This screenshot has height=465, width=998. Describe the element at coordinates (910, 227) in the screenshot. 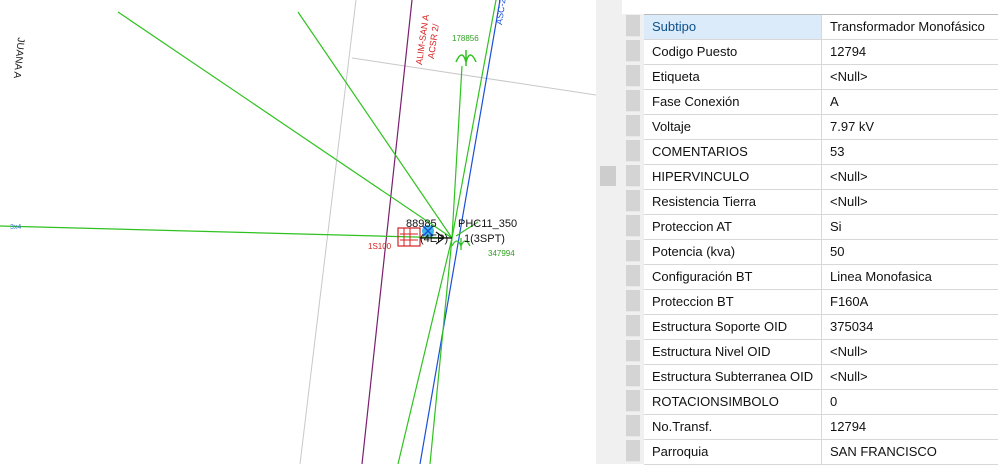

I see `property-value: Si` at that location.